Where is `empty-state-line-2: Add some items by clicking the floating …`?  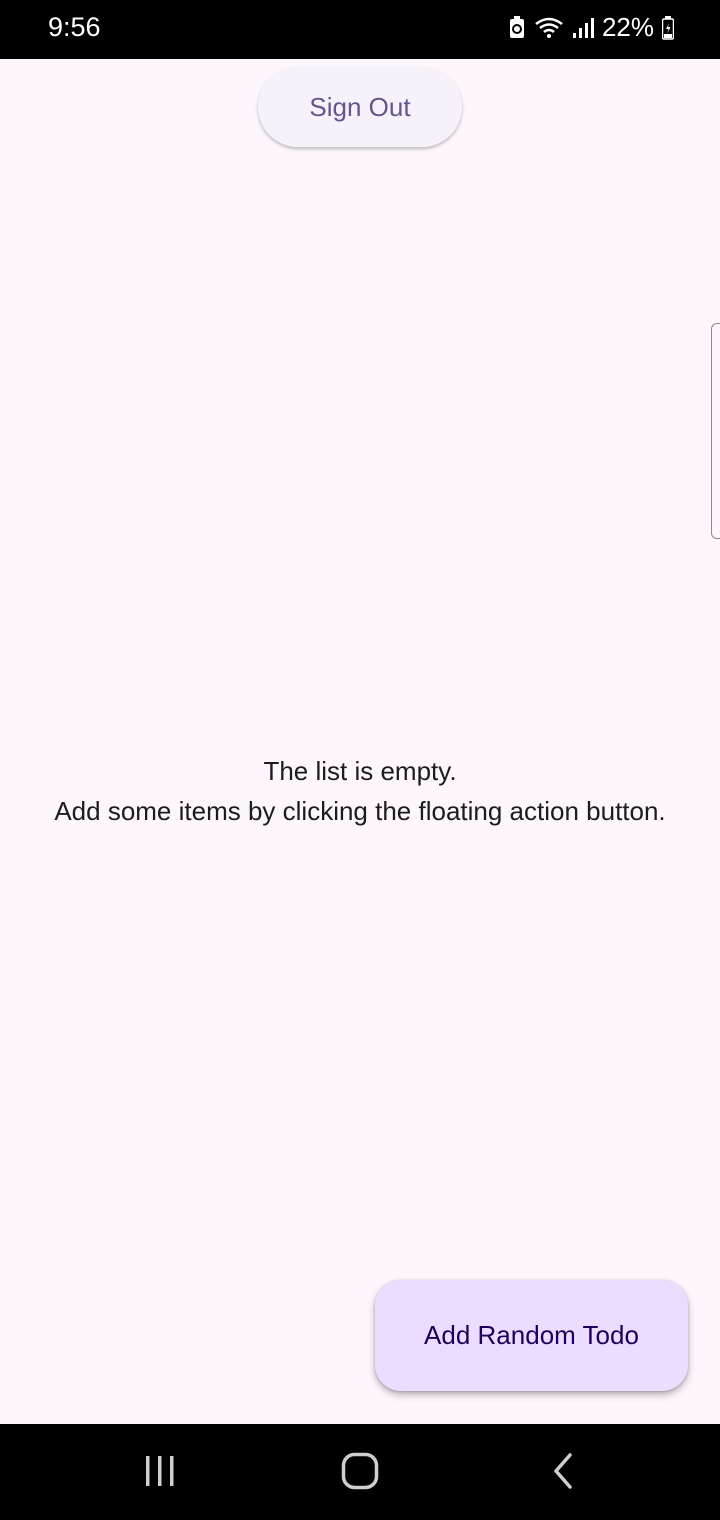 empty-state-line-2: Add some items by clicking the floating … is located at coordinates (360, 811).